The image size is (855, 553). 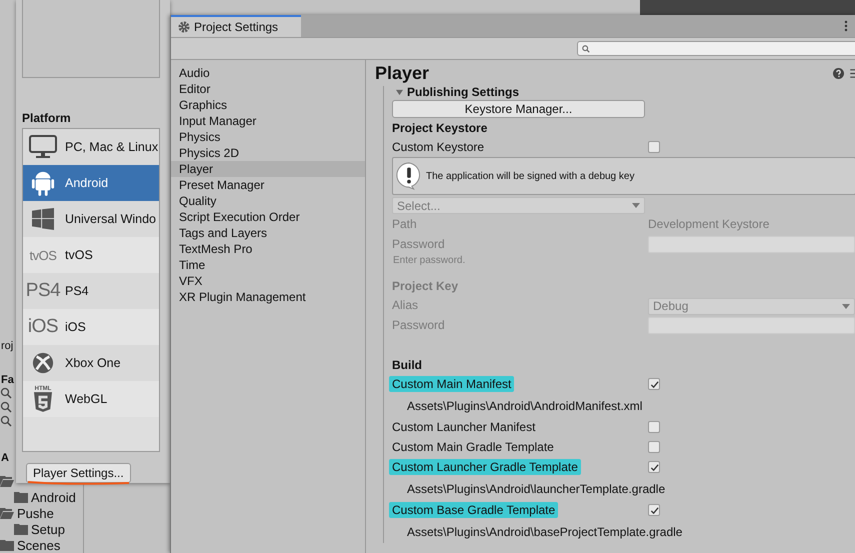 I want to click on sidebar-item: Audio, so click(x=268, y=73).